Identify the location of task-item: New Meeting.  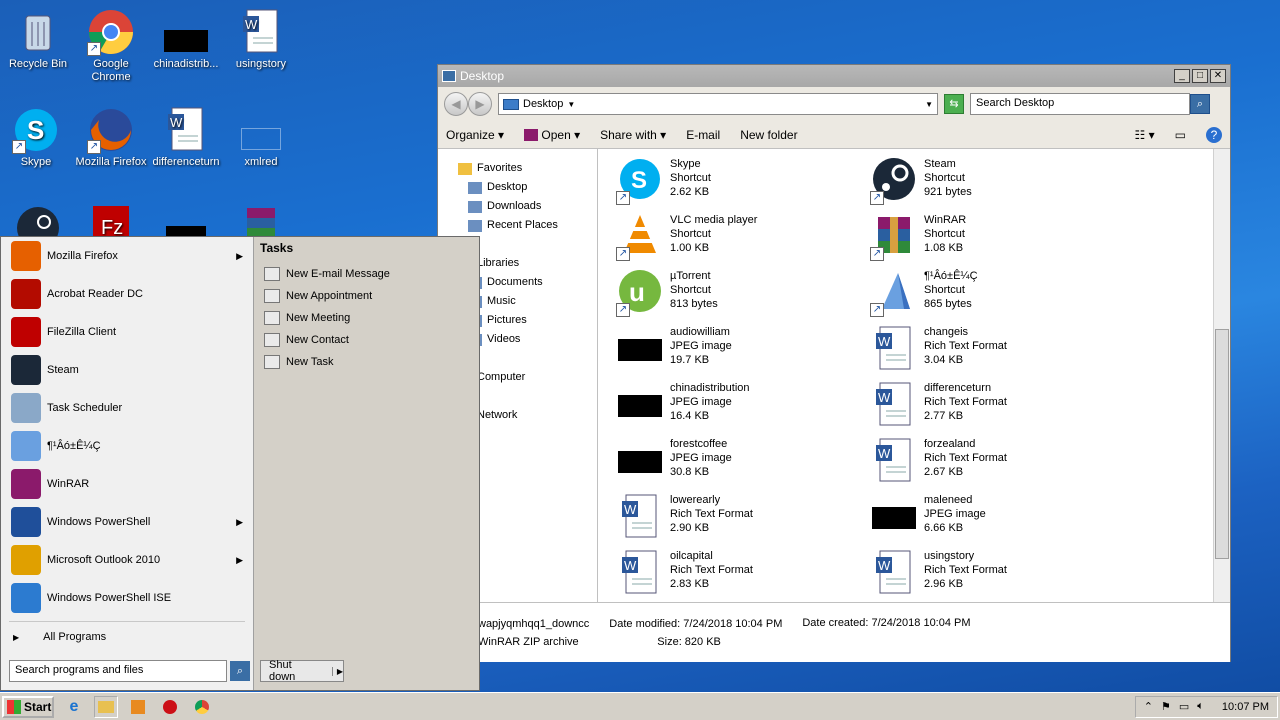
(367, 318).